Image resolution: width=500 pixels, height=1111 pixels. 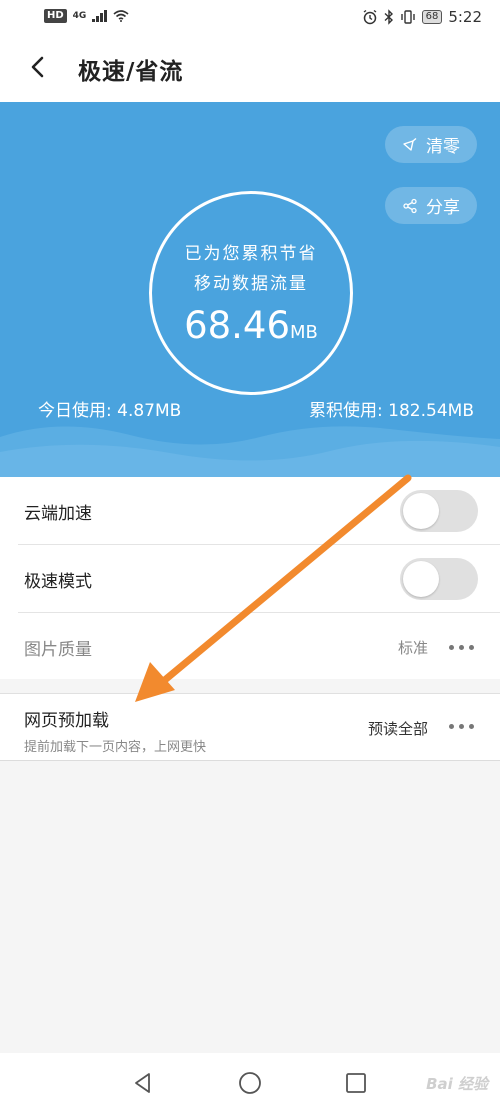 I want to click on cloud-acceleration-toggle, so click(x=439, y=511).